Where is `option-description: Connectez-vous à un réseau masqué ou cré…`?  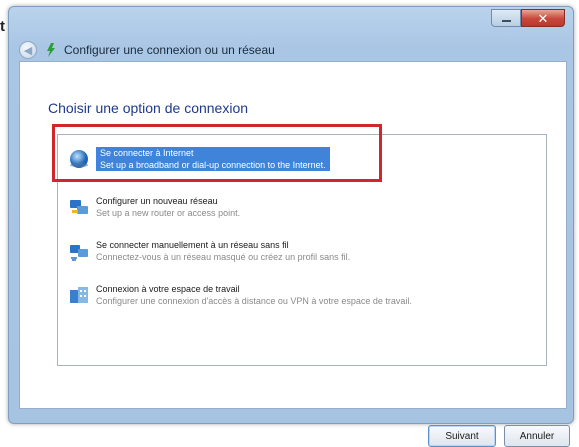
option-description: Connectez-vous à un réseau masqué ou cré… is located at coordinates (223, 257).